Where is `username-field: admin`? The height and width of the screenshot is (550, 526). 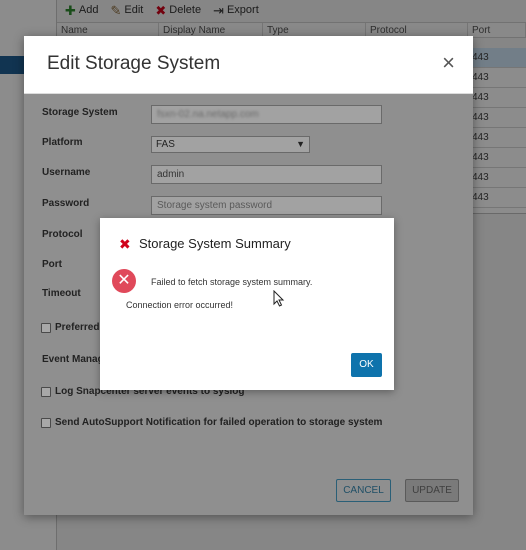
username-field: admin is located at coordinates (266, 174).